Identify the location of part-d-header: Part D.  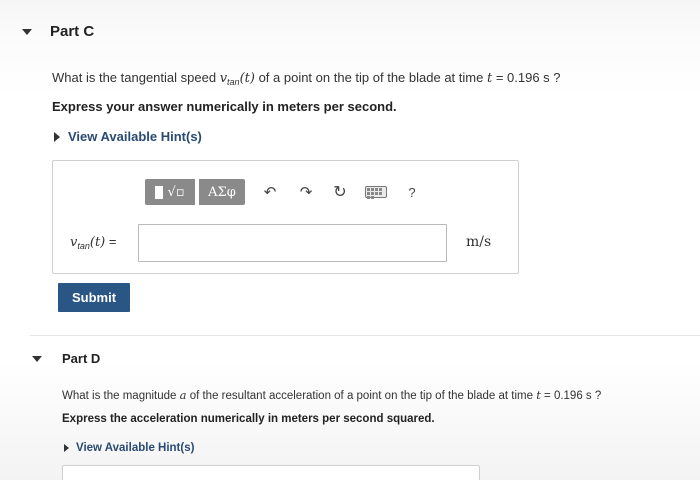
(66, 358).